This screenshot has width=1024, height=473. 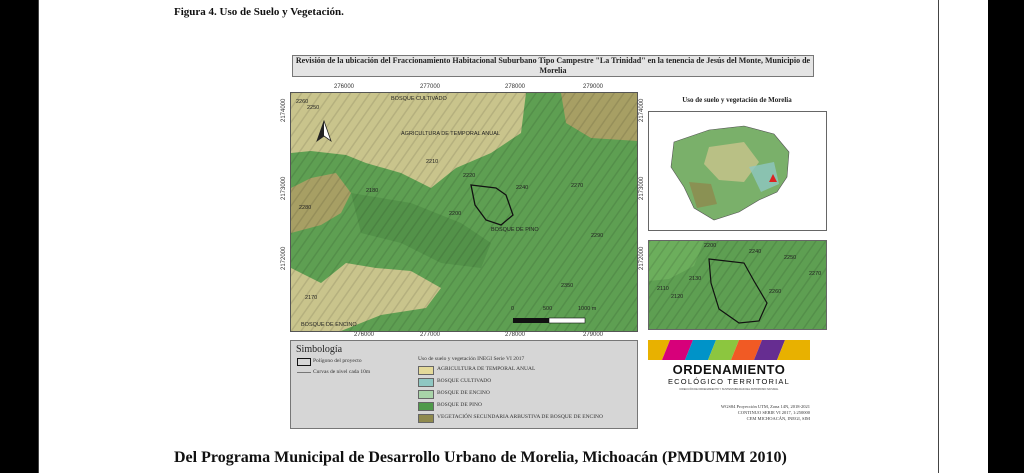 I want to click on inset-detail-canvas, so click(x=737, y=285).